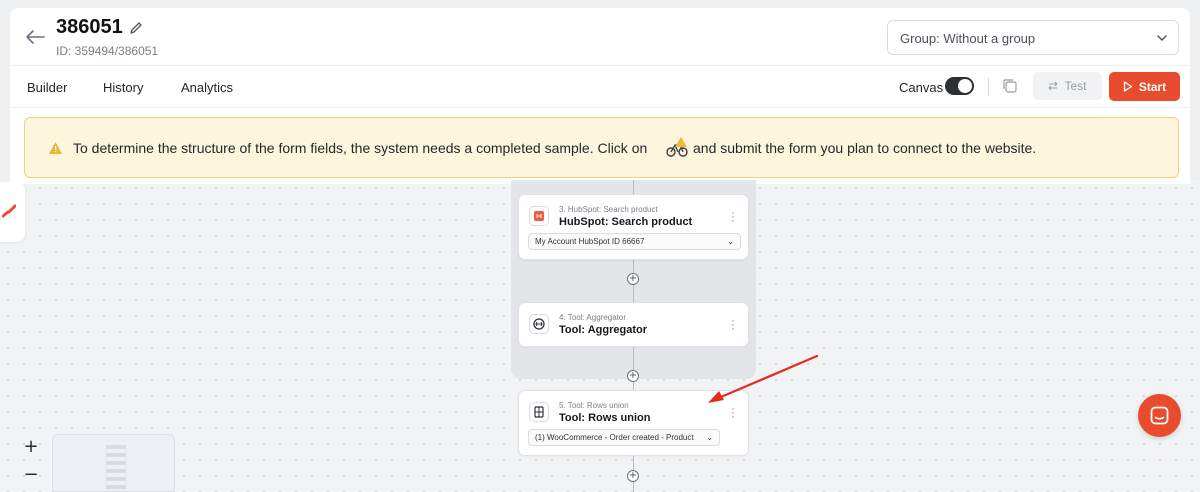 The height and width of the screenshot is (492, 1200). I want to click on edit-pencil-icon, so click(136, 28).